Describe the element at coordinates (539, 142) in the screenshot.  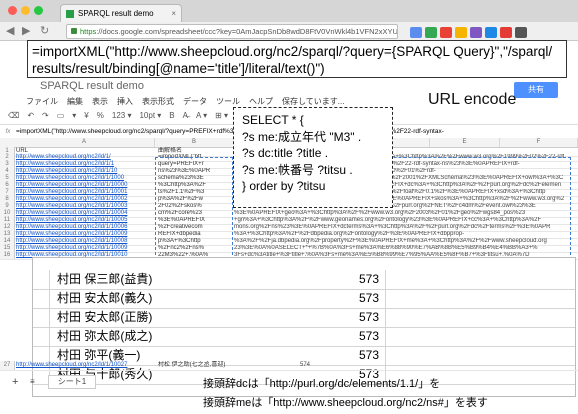
I see `column-header: F` at that location.